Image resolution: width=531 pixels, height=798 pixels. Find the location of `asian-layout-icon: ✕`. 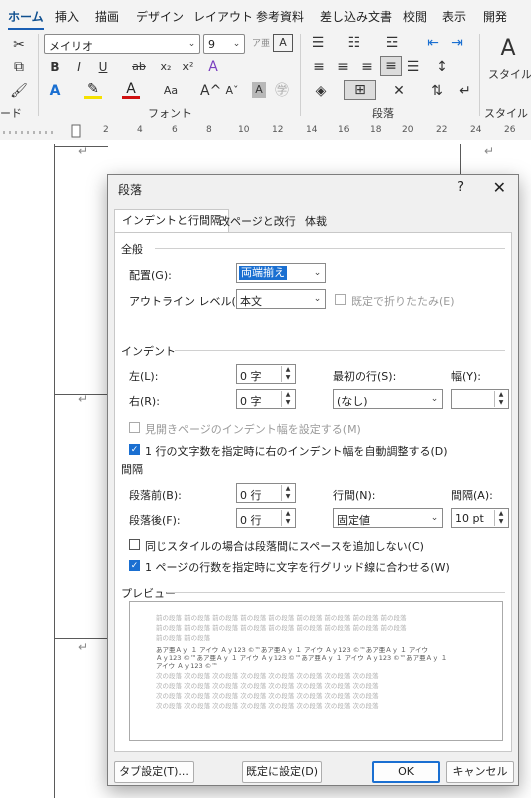

asian-layout-icon: ✕ is located at coordinates (399, 91).